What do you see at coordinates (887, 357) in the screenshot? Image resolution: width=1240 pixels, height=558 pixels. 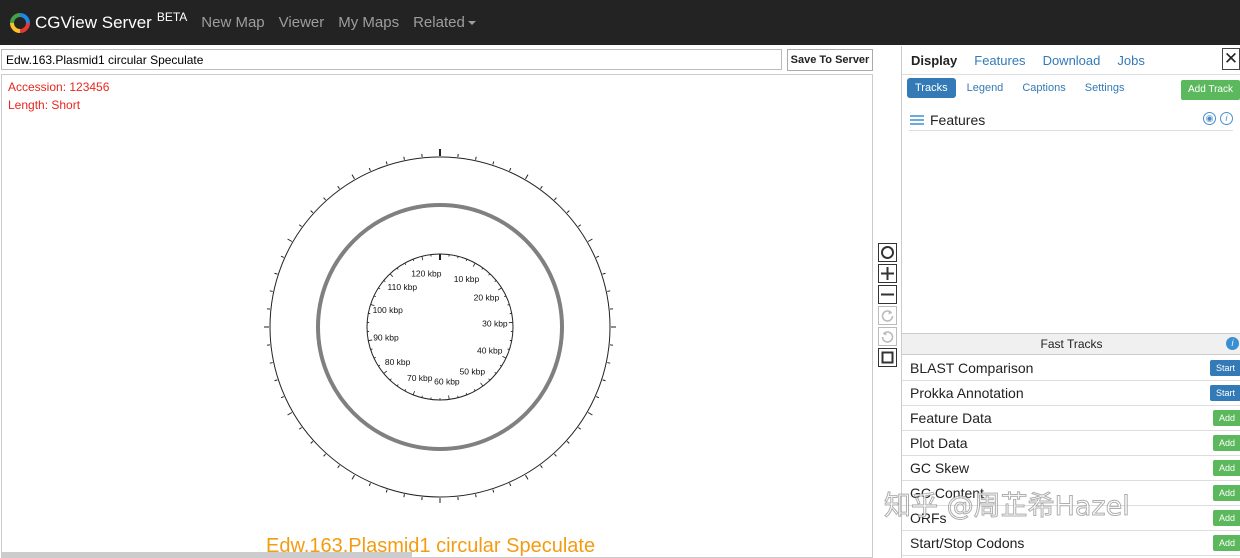 I see `fullscreen-button` at bounding box center [887, 357].